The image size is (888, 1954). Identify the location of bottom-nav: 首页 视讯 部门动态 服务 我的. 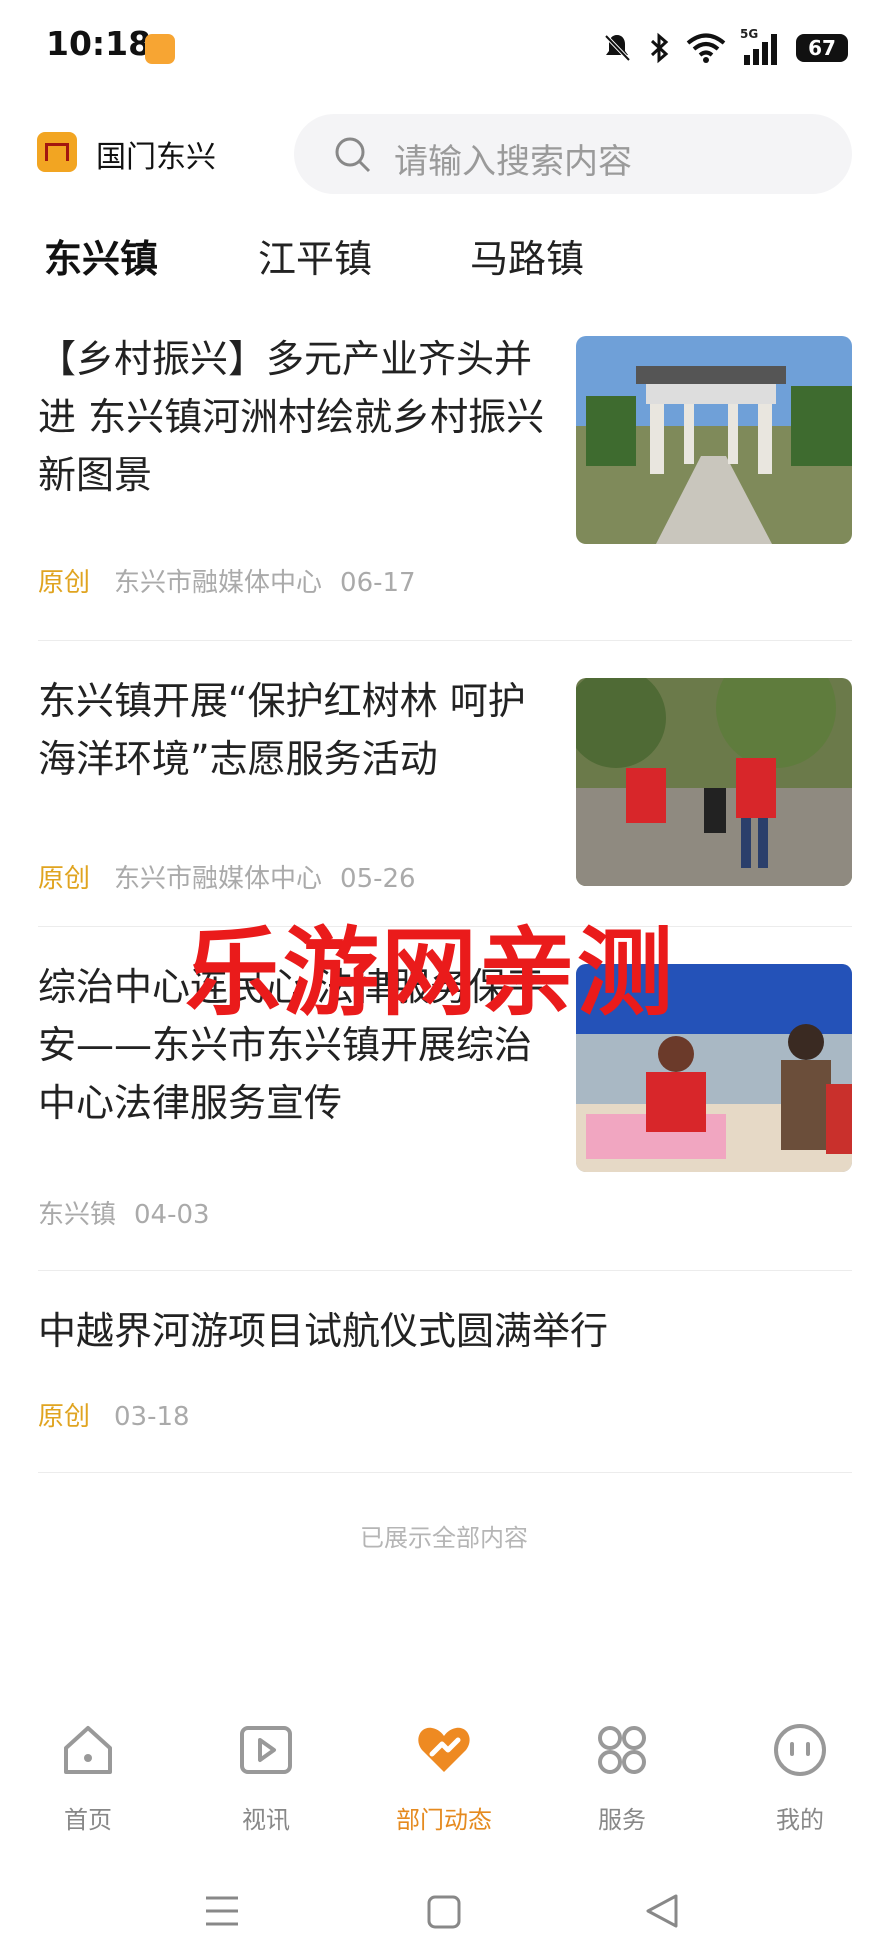
(444, 1770).